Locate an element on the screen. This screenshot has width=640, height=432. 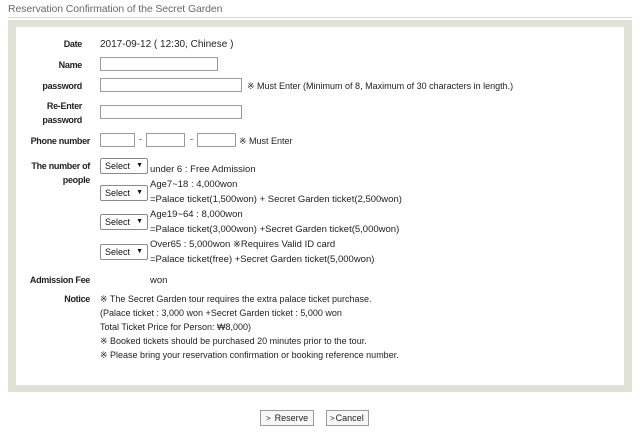
reserve-button-label: Reserve is located at coordinates (291, 418).